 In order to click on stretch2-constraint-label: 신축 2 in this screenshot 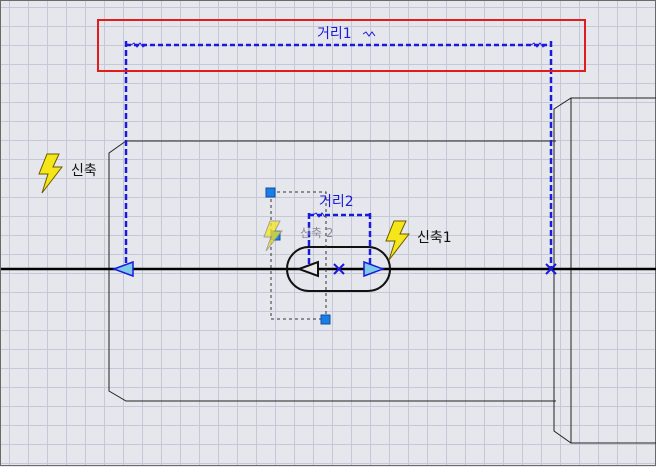, I will do `click(317, 233)`.